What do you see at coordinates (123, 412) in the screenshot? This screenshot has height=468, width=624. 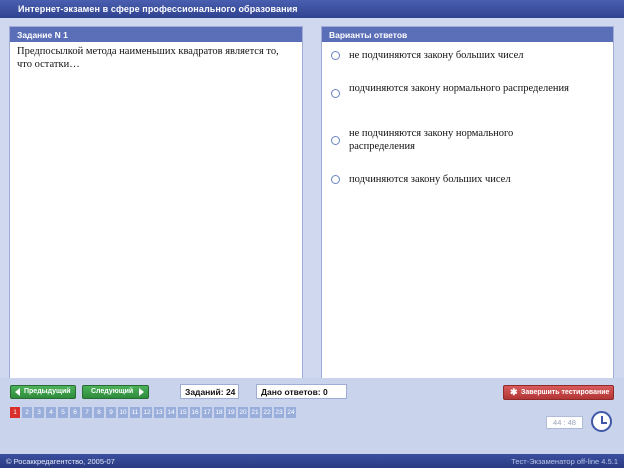 I see `question-number-cell: 10` at bounding box center [123, 412].